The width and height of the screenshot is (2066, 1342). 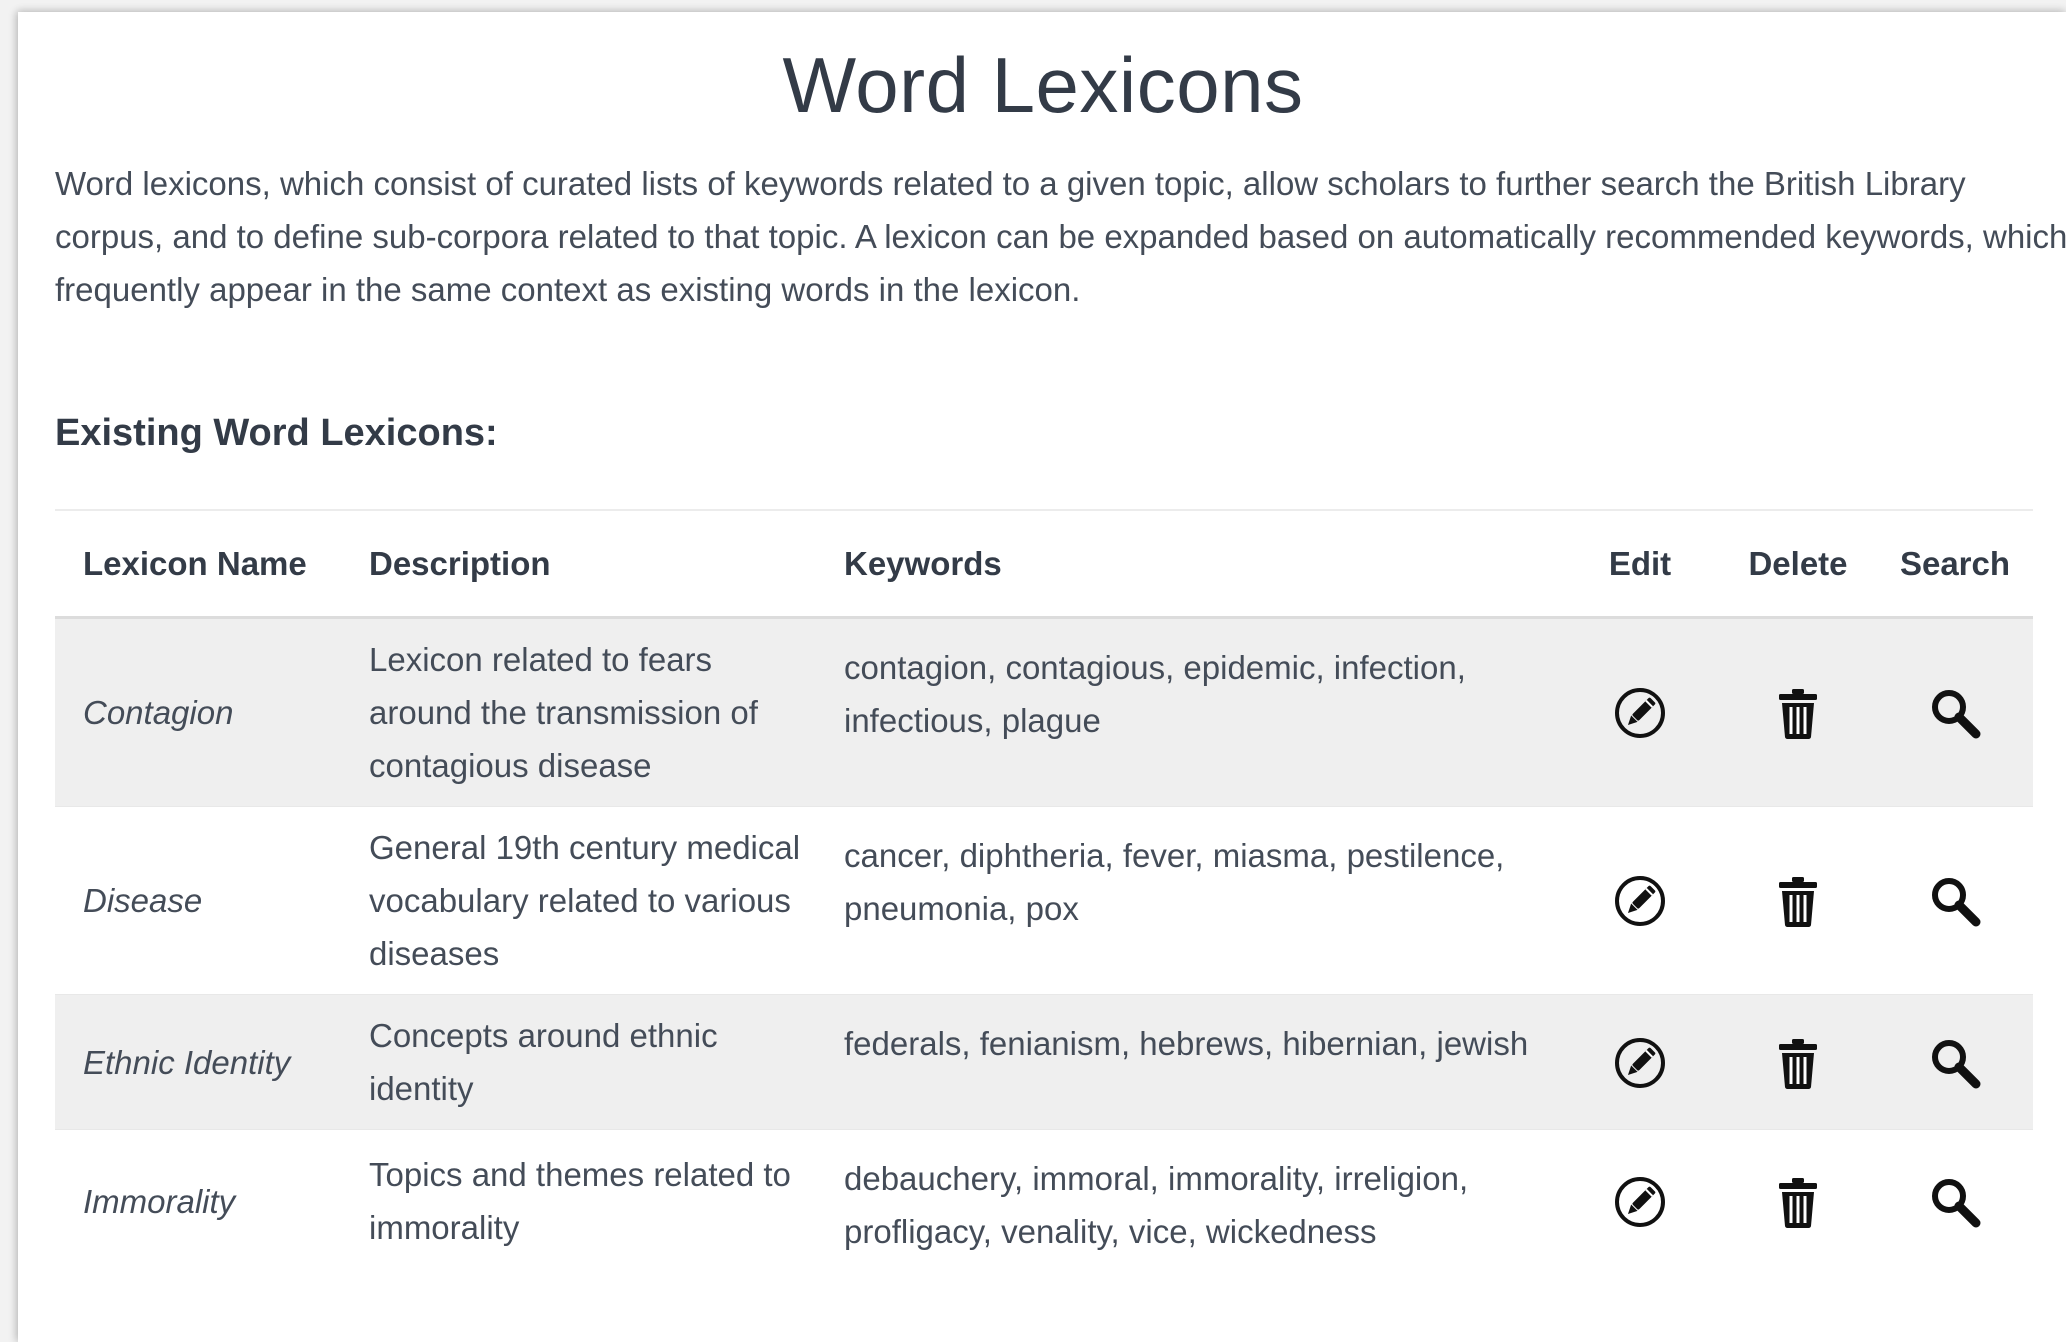 What do you see at coordinates (198, 1200) in the screenshot?
I see `lexicon-name: Immorality` at bounding box center [198, 1200].